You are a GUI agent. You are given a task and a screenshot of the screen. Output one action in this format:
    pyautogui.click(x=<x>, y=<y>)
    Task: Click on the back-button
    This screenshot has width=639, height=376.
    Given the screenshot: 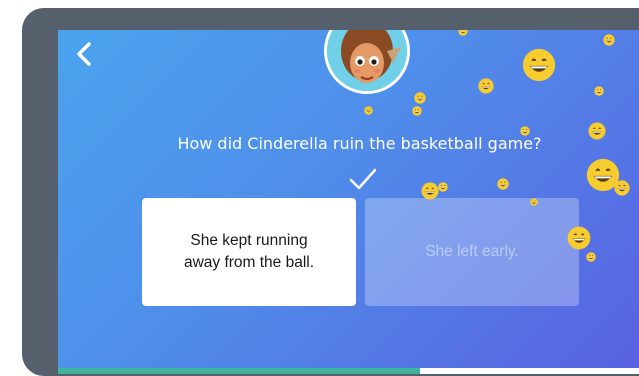 What is the action you would take?
    pyautogui.click(x=85, y=55)
    